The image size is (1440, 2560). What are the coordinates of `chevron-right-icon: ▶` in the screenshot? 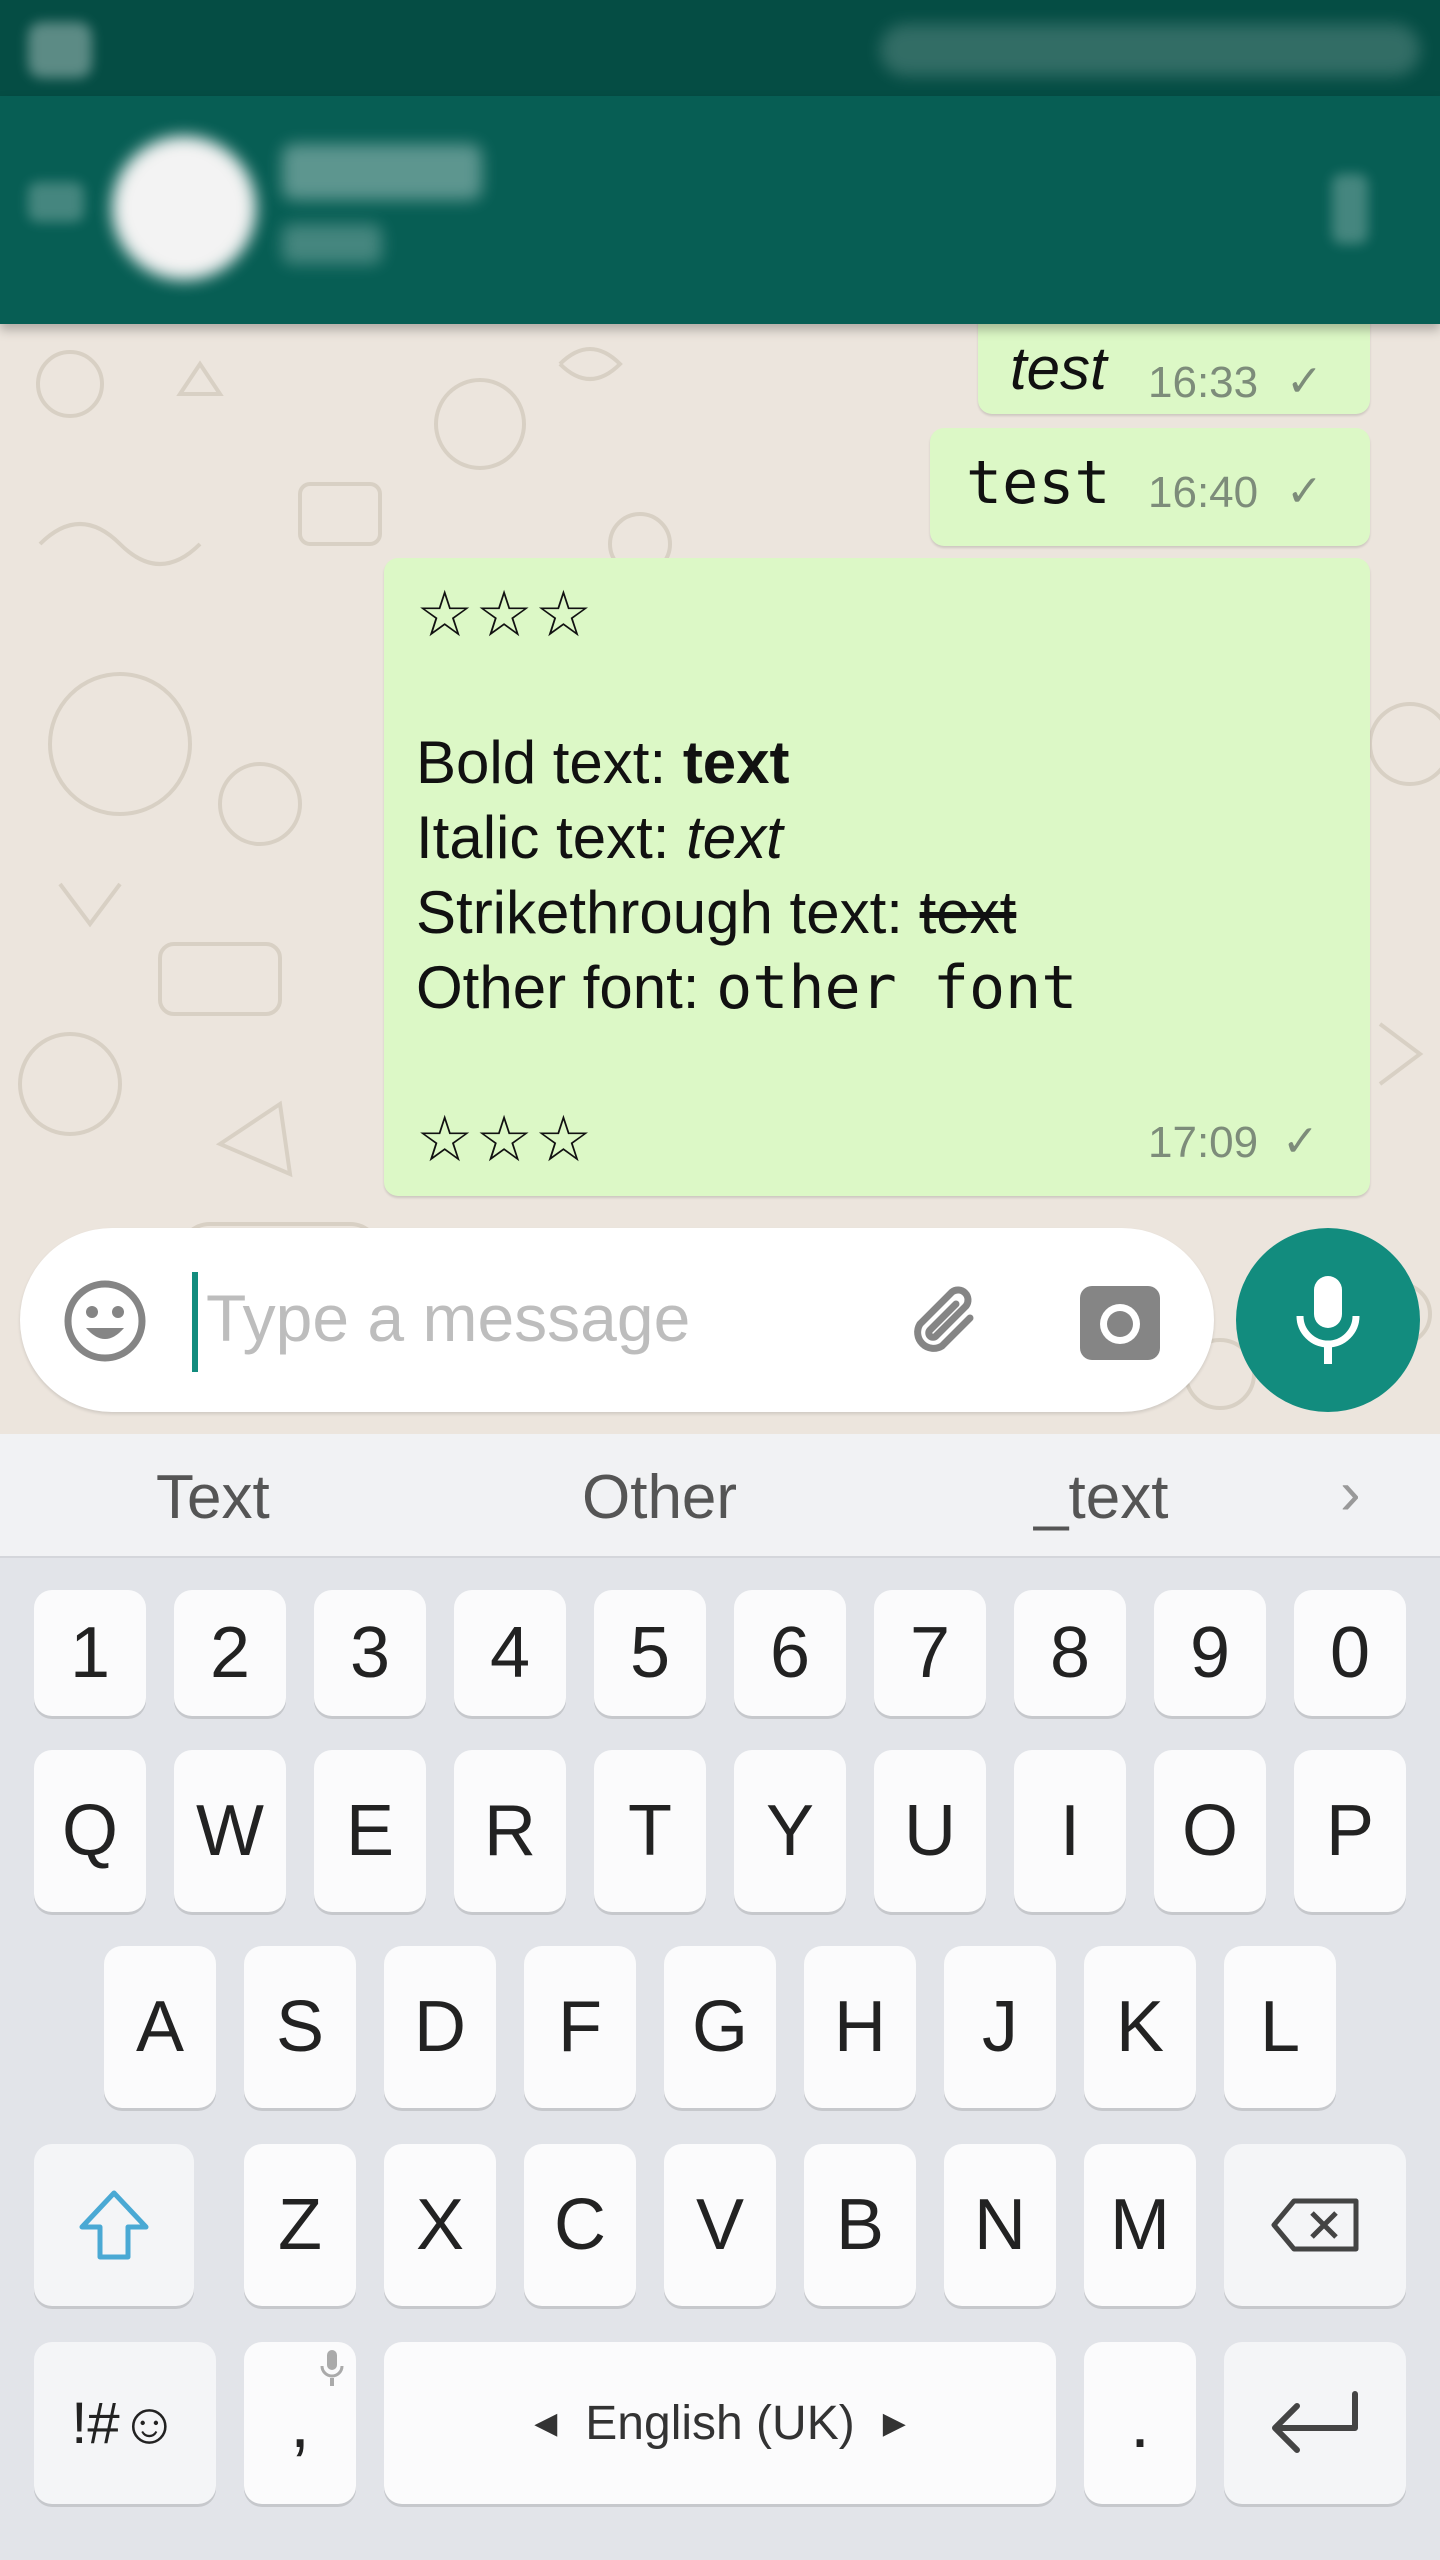 It's located at (894, 2423).